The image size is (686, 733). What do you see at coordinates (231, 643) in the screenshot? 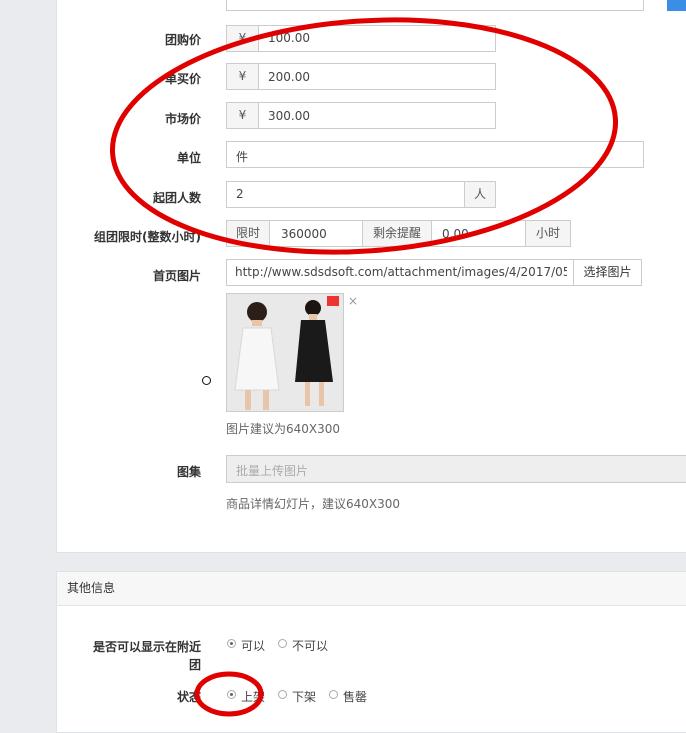
I see `show-nearby-yes-radio` at bounding box center [231, 643].